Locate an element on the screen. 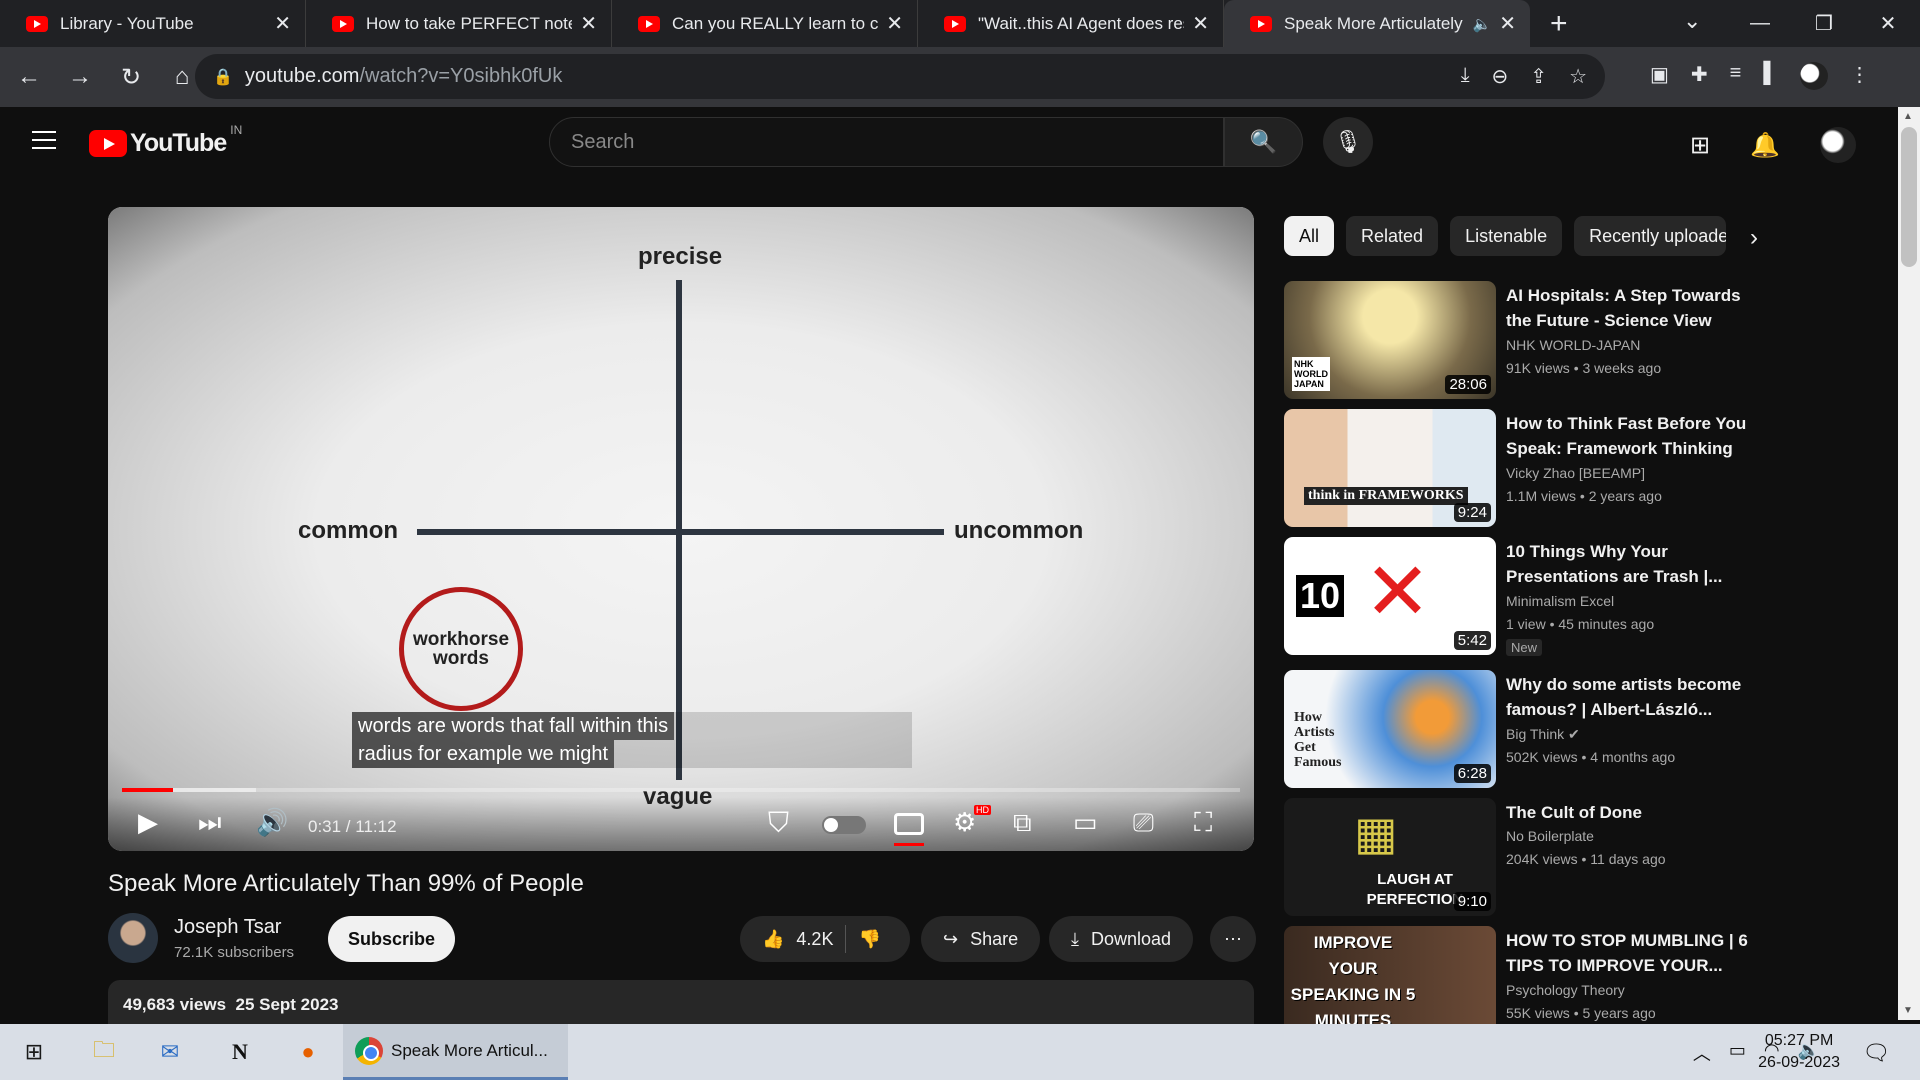  windows-start-icon: ⊞ is located at coordinates (34, 1052).